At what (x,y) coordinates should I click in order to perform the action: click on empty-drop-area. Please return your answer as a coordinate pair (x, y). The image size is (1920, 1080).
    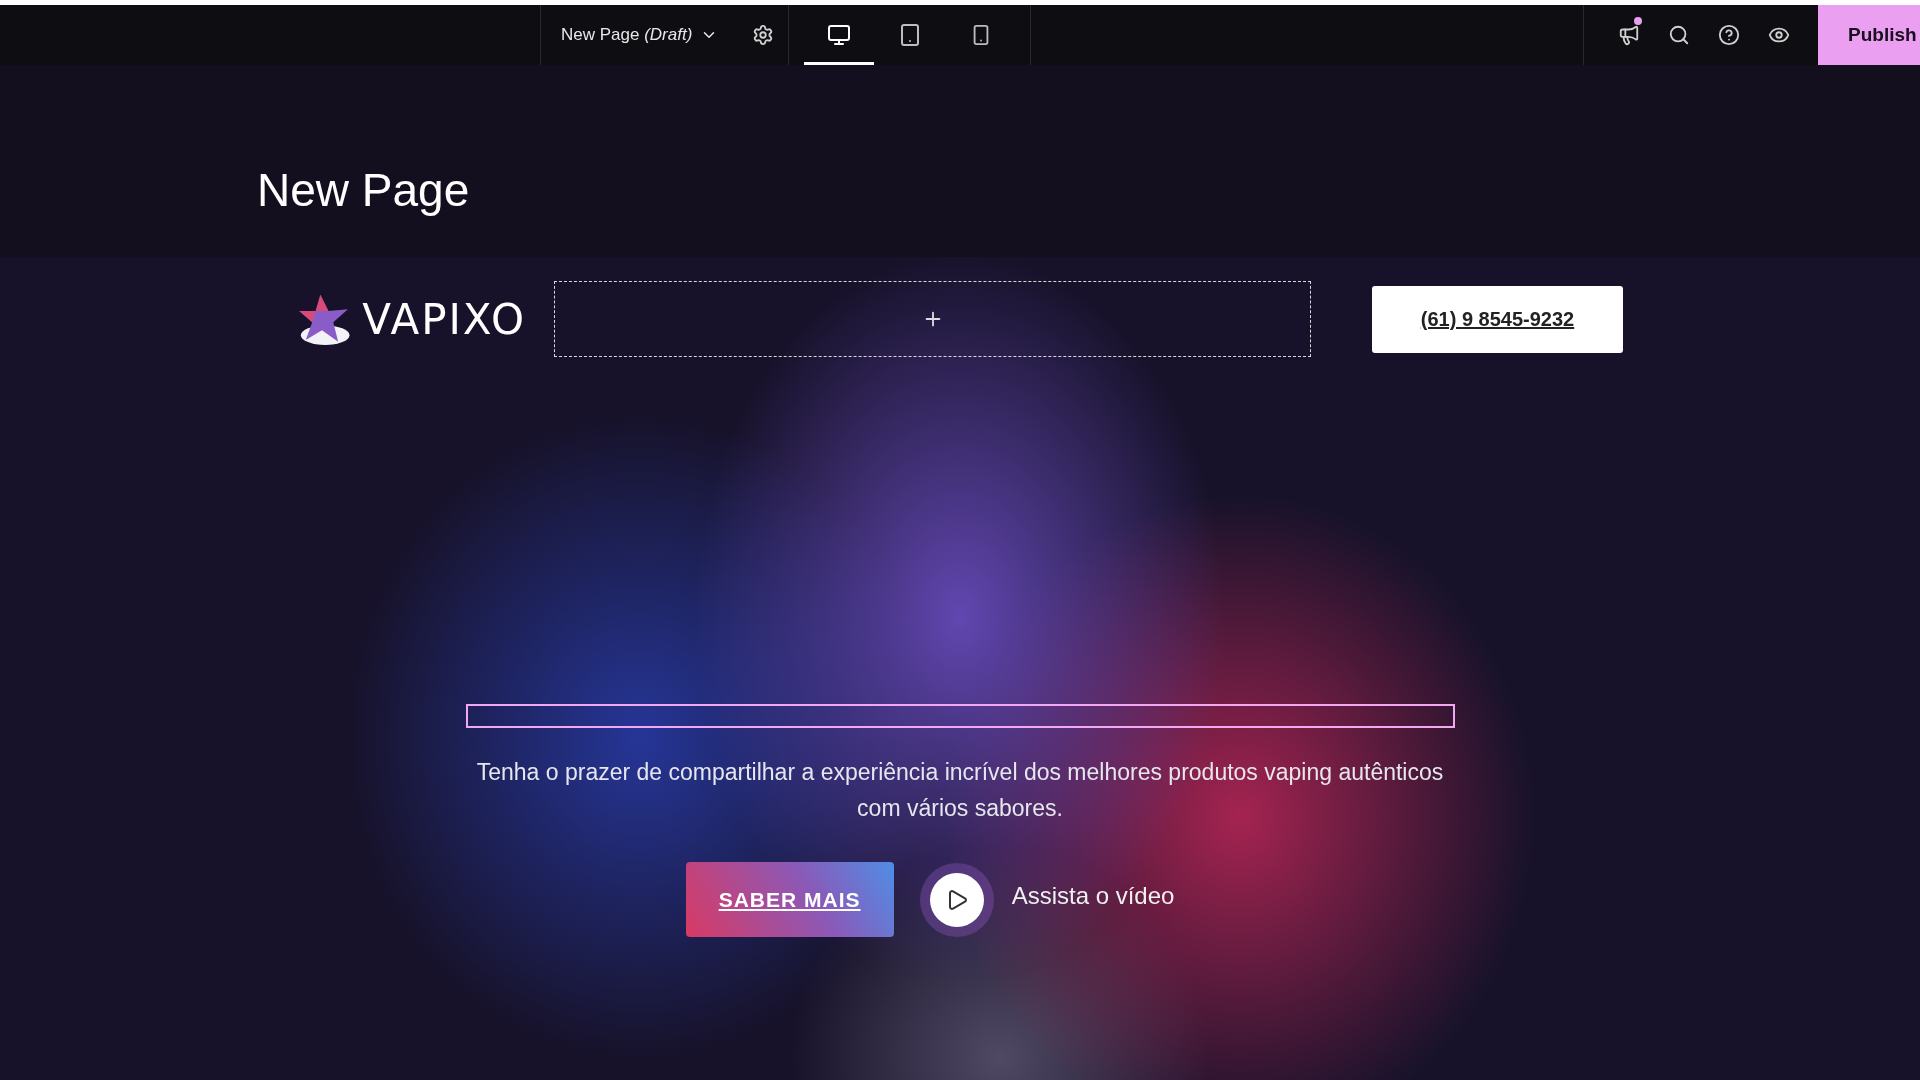
    Looking at the image, I should click on (932, 319).